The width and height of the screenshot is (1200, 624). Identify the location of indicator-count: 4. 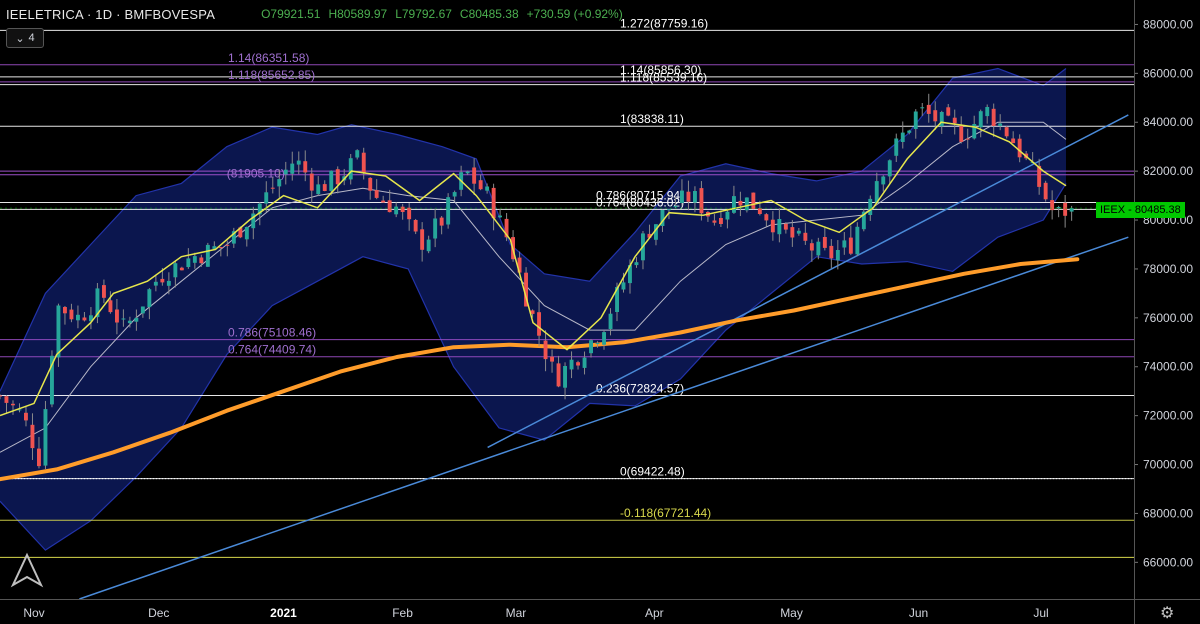
(31, 38).